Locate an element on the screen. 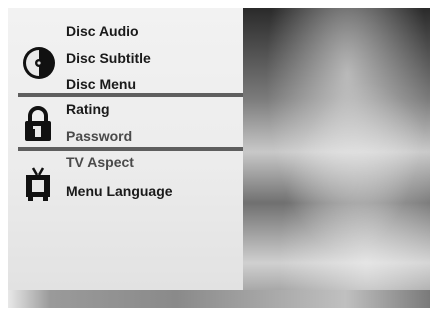 The height and width of the screenshot is (316, 438). menu-item-tv-aspect: TV Aspect is located at coordinates (100, 162).